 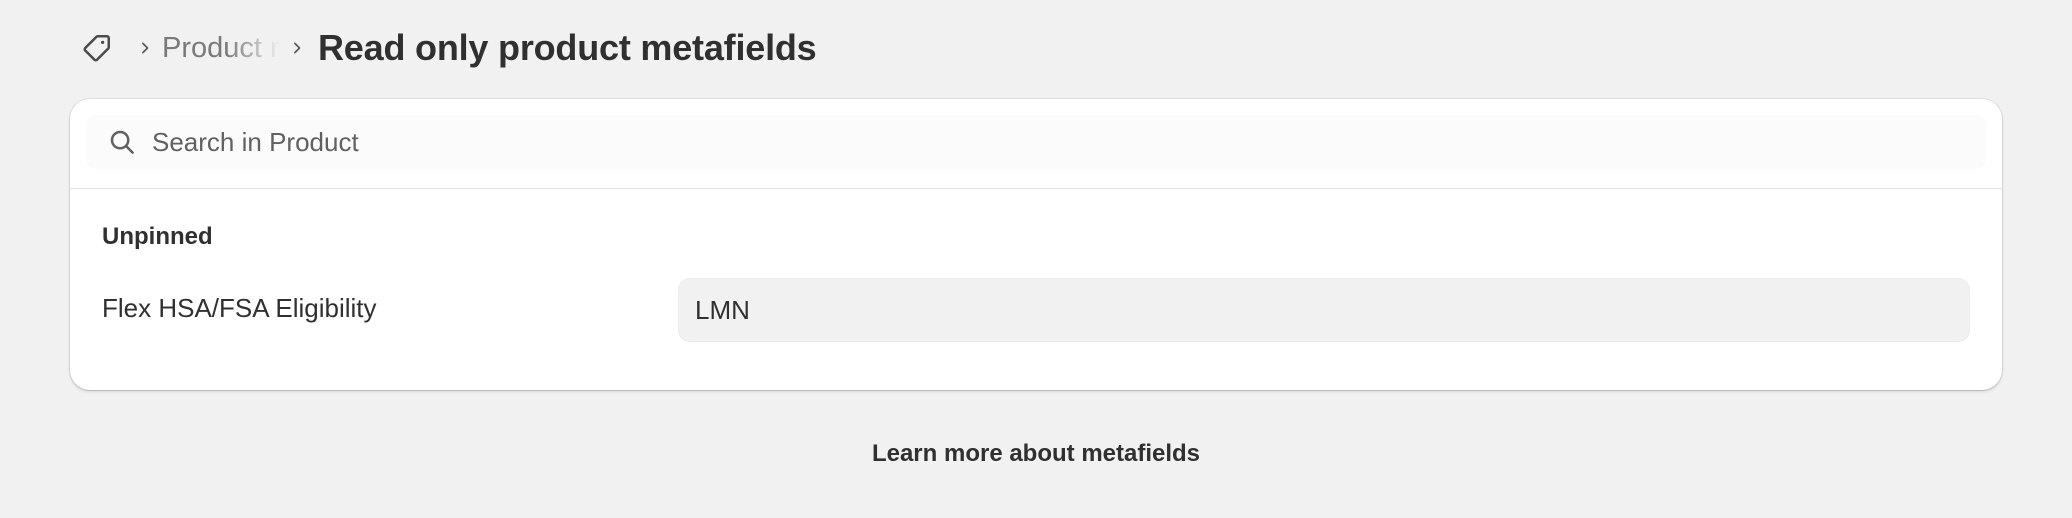 I want to click on search-icon, so click(x=122, y=142).